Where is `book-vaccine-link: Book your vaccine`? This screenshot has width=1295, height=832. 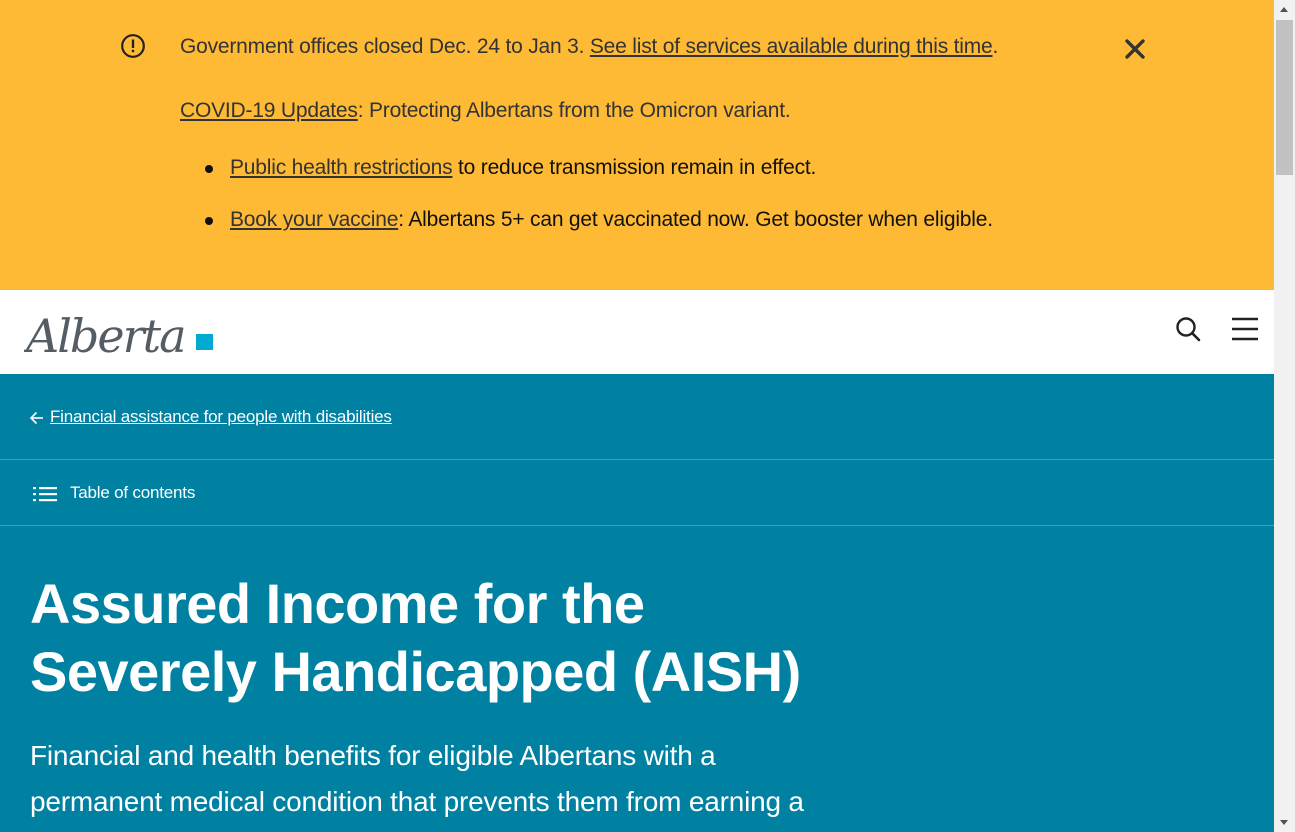
book-vaccine-link: Book your vaccine is located at coordinates (314, 219).